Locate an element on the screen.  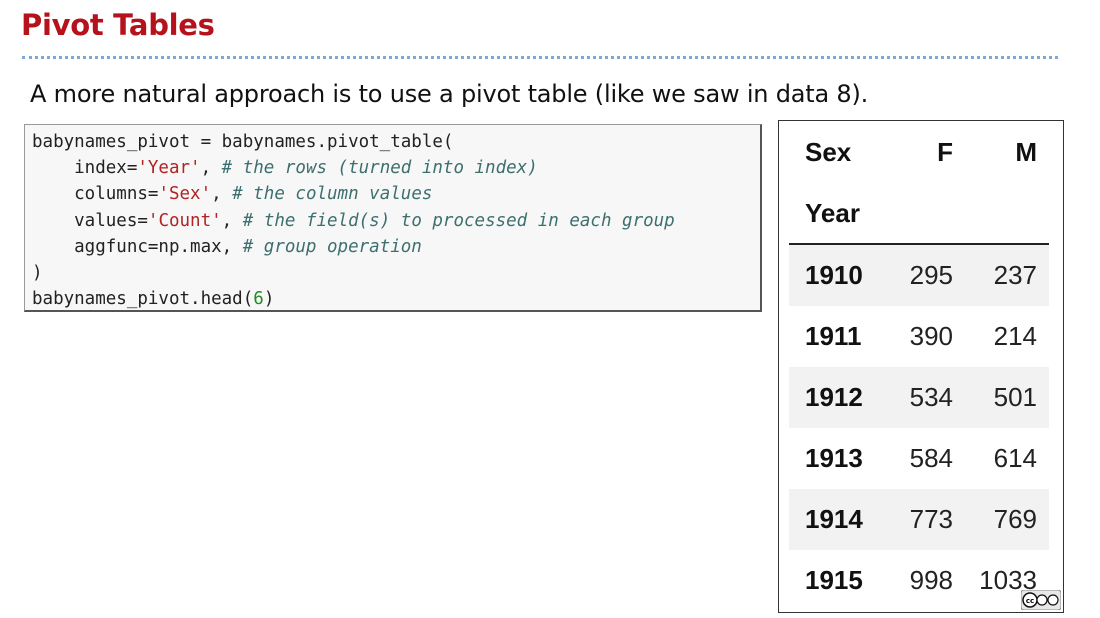
slide-title: Pivot Tables is located at coordinates (118, 25).